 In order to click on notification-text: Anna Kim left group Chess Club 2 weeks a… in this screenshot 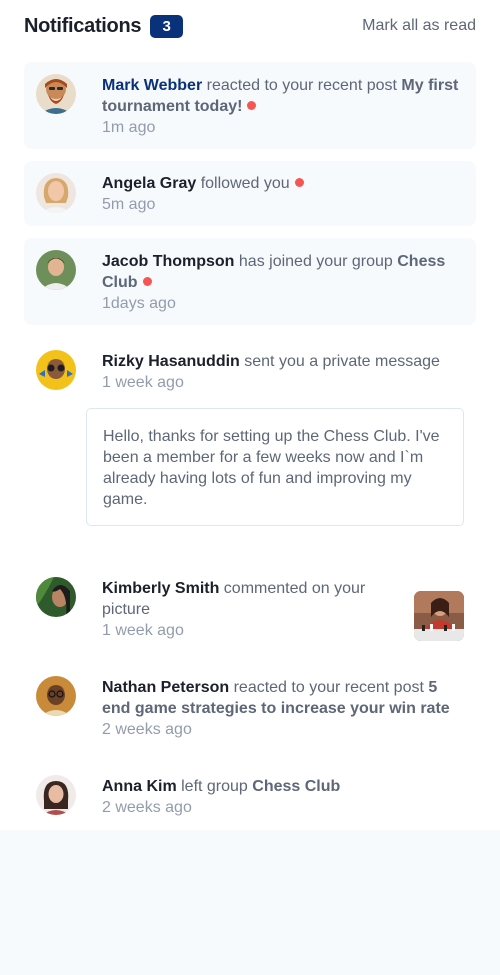, I will do `click(282, 797)`.